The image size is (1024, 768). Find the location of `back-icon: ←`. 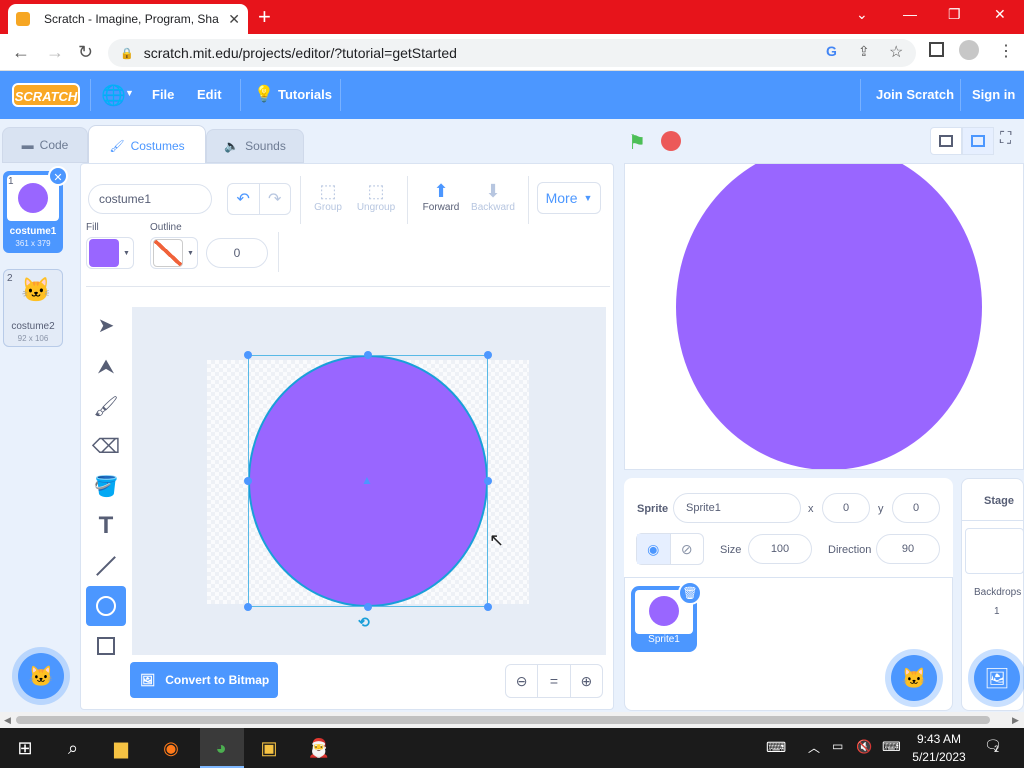

back-icon: ← is located at coordinates (21, 52).